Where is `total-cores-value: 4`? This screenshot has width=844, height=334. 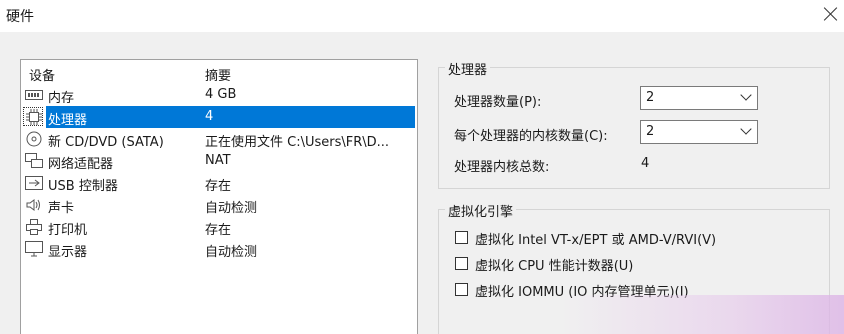
total-cores-value: 4 is located at coordinates (645, 163).